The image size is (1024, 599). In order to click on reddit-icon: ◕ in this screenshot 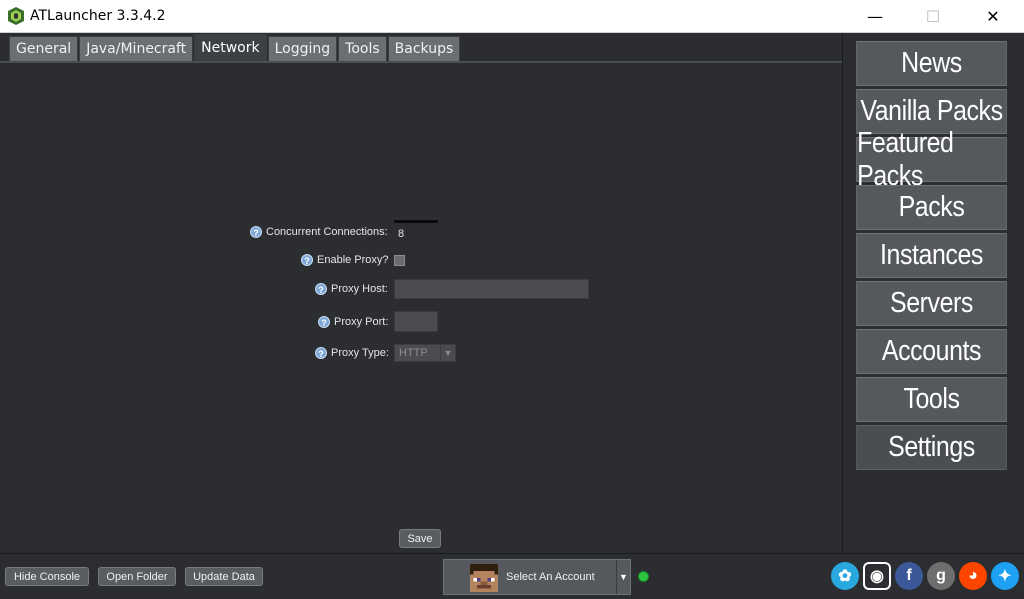, I will do `click(973, 576)`.